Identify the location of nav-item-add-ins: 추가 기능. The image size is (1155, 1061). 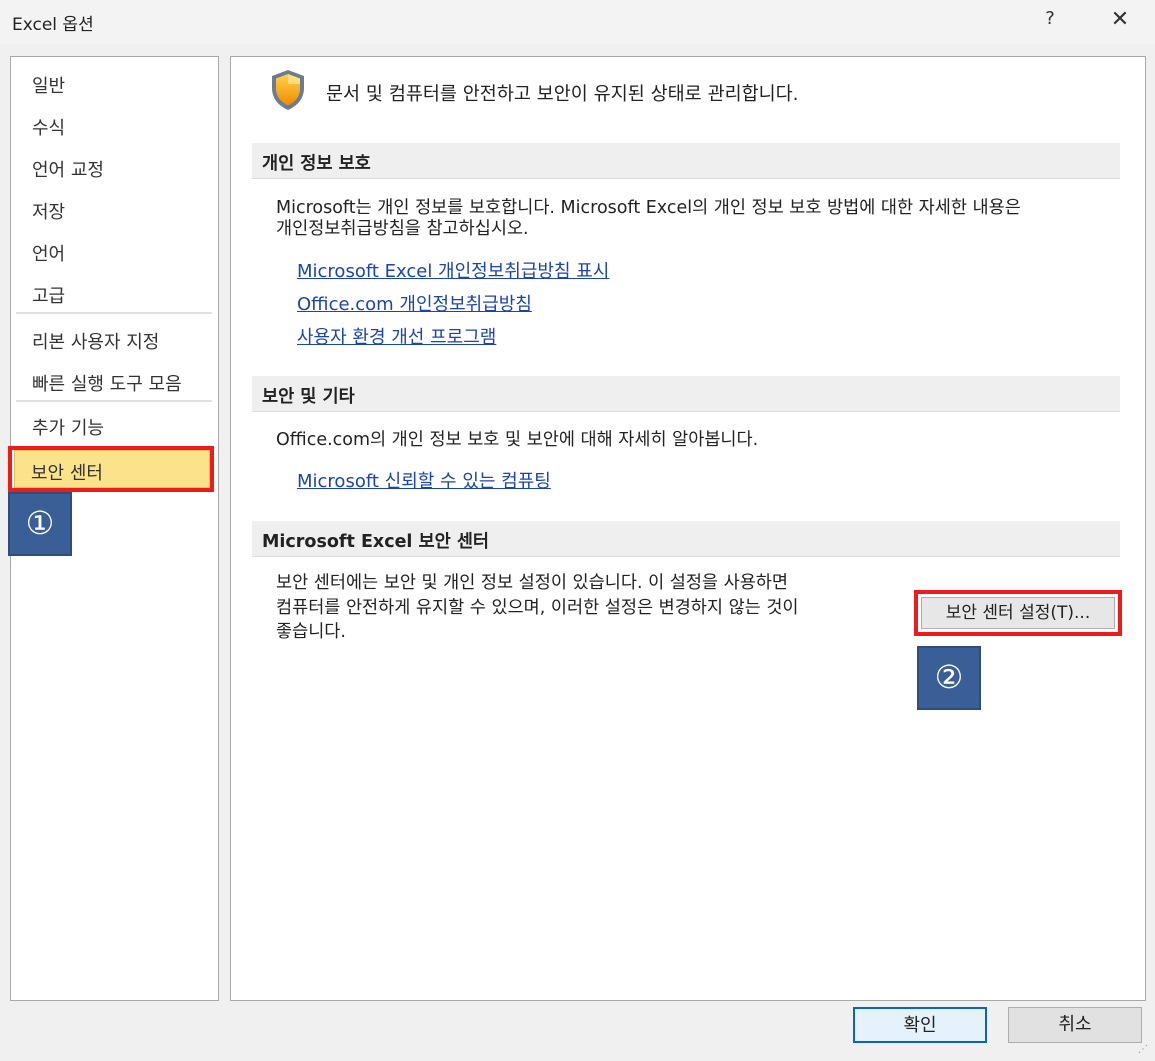
(114, 424).